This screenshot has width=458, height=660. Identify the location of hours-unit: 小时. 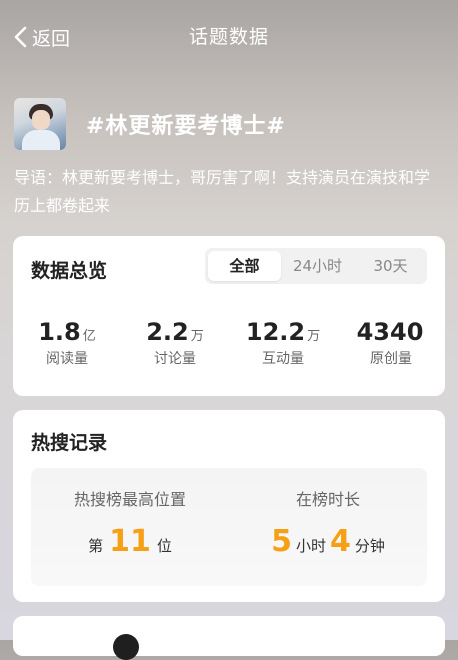
(310, 546).